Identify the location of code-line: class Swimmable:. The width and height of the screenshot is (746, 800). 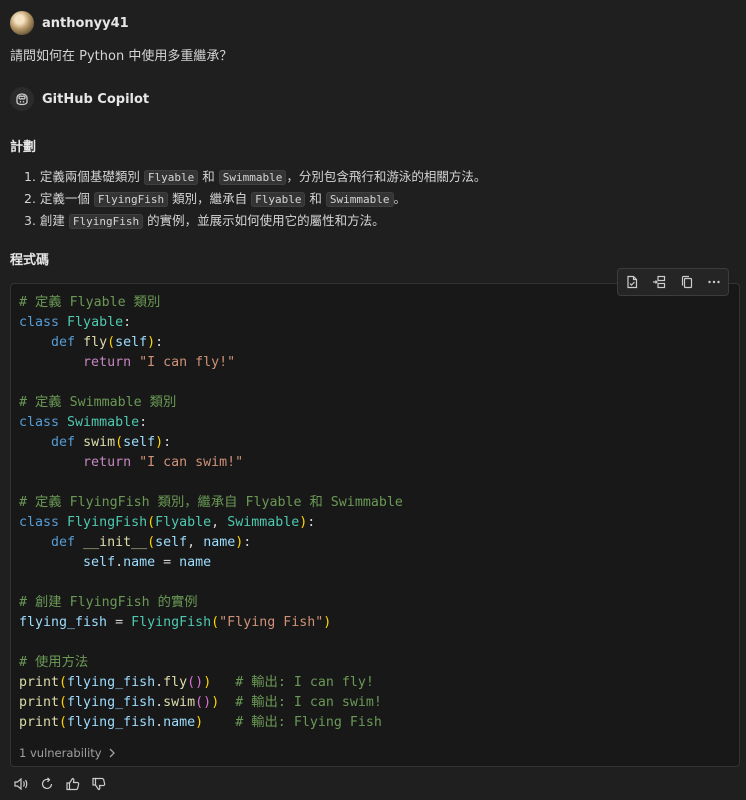
(83, 422).